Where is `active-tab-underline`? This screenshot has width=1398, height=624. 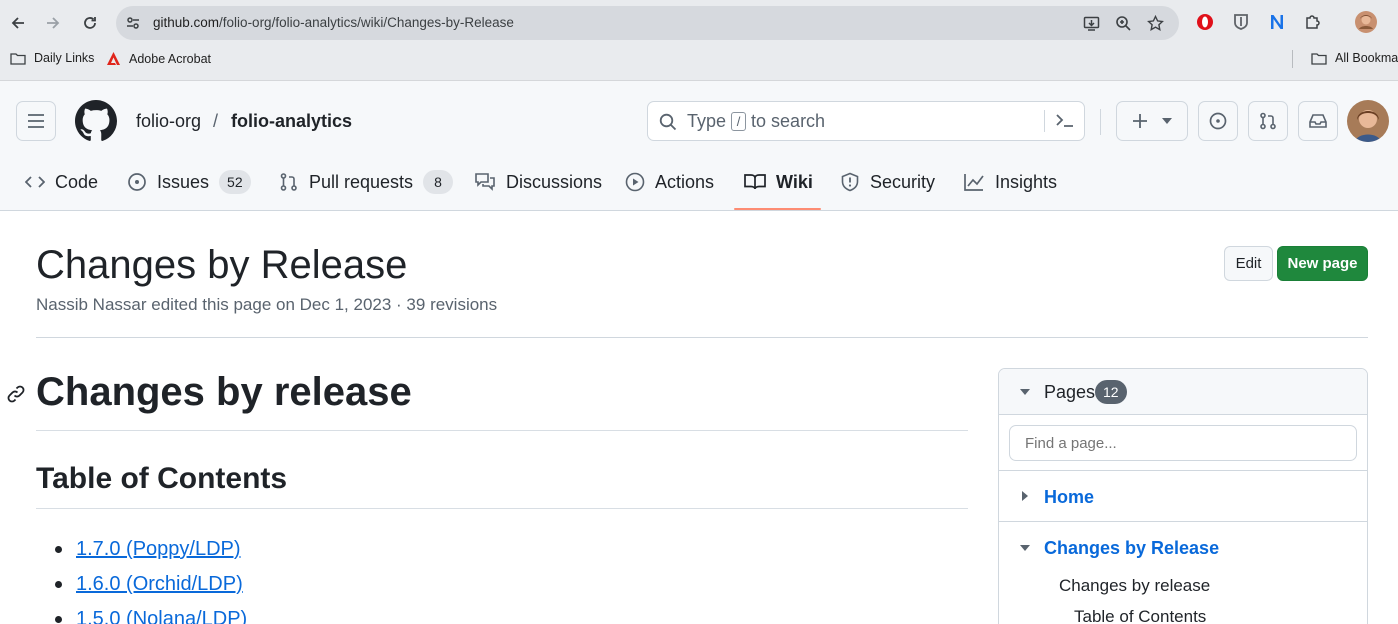
active-tab-underline is located at coordinates (777, 209).